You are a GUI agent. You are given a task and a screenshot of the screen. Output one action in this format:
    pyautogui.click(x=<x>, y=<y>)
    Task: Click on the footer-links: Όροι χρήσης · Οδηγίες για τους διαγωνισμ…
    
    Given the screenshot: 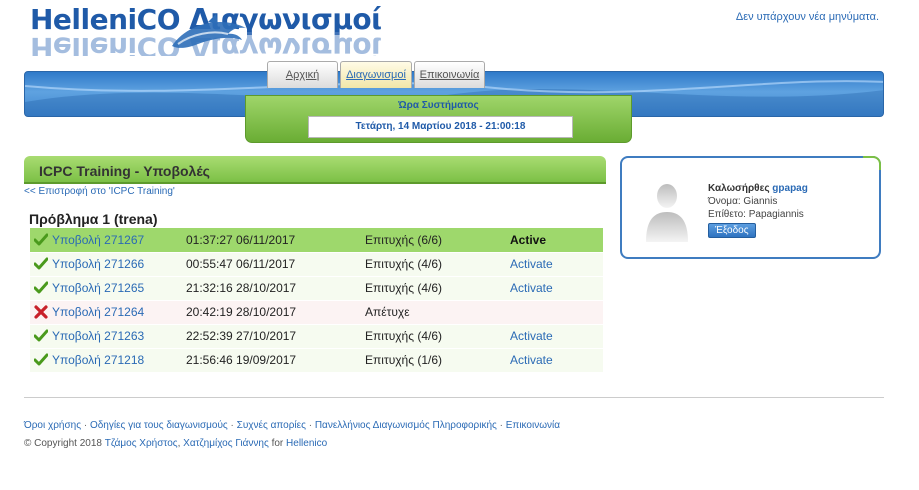 What is the action you would take?
    pyautogui.click(x=292, y=425)
    